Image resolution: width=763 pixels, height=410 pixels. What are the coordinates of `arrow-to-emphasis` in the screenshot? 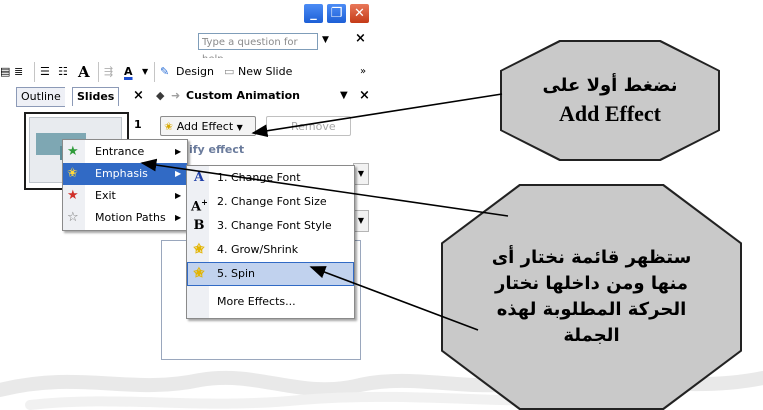 It's located at (324, 187).